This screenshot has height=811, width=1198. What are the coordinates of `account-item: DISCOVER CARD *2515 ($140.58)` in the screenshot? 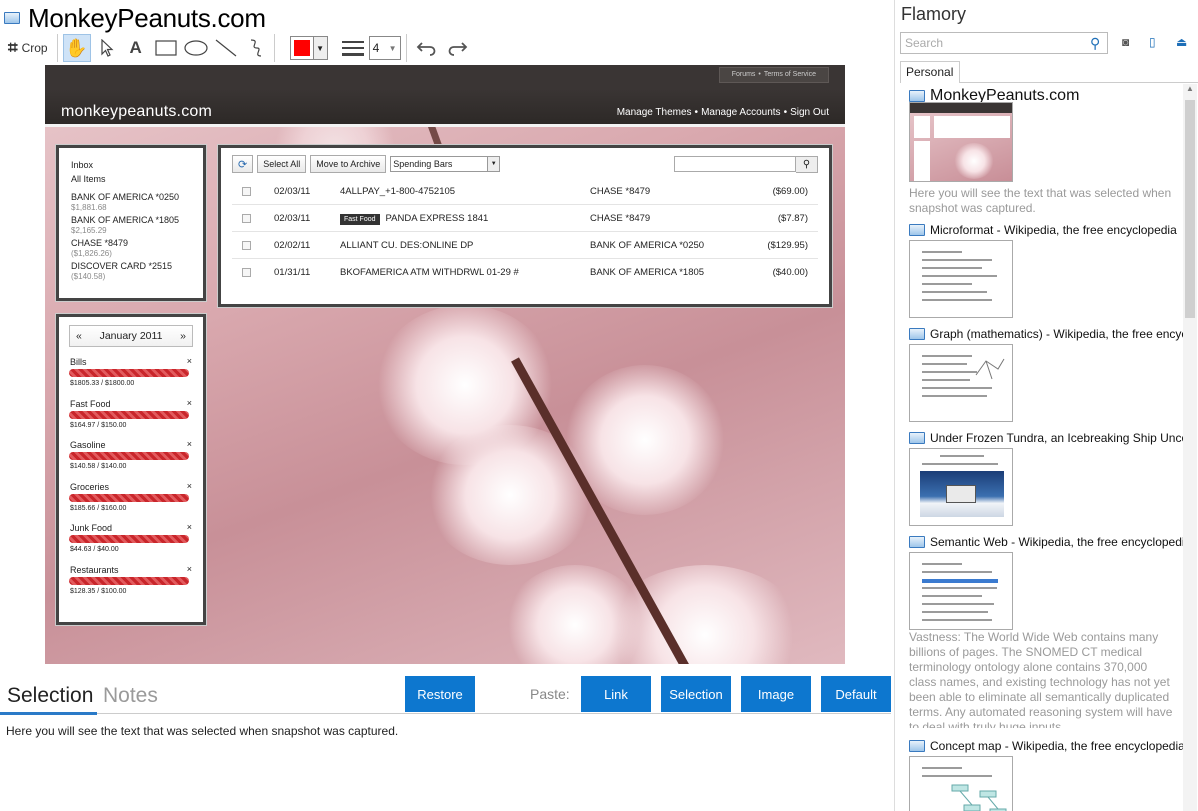 It's located at (131, 271).